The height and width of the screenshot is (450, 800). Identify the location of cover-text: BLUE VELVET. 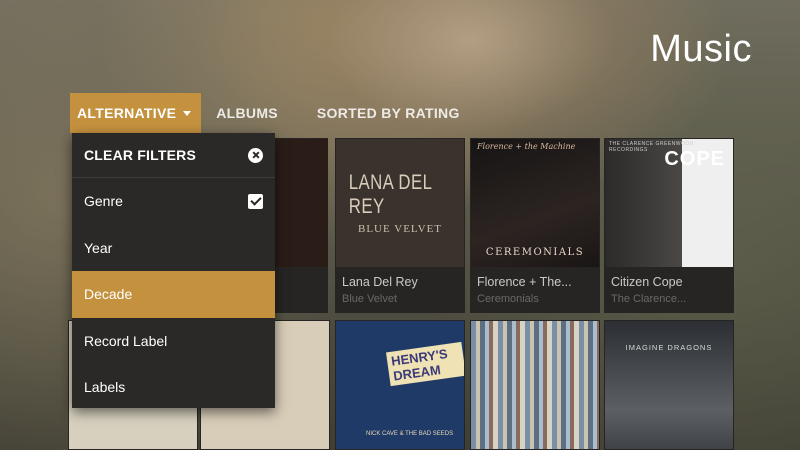
(400, 229).